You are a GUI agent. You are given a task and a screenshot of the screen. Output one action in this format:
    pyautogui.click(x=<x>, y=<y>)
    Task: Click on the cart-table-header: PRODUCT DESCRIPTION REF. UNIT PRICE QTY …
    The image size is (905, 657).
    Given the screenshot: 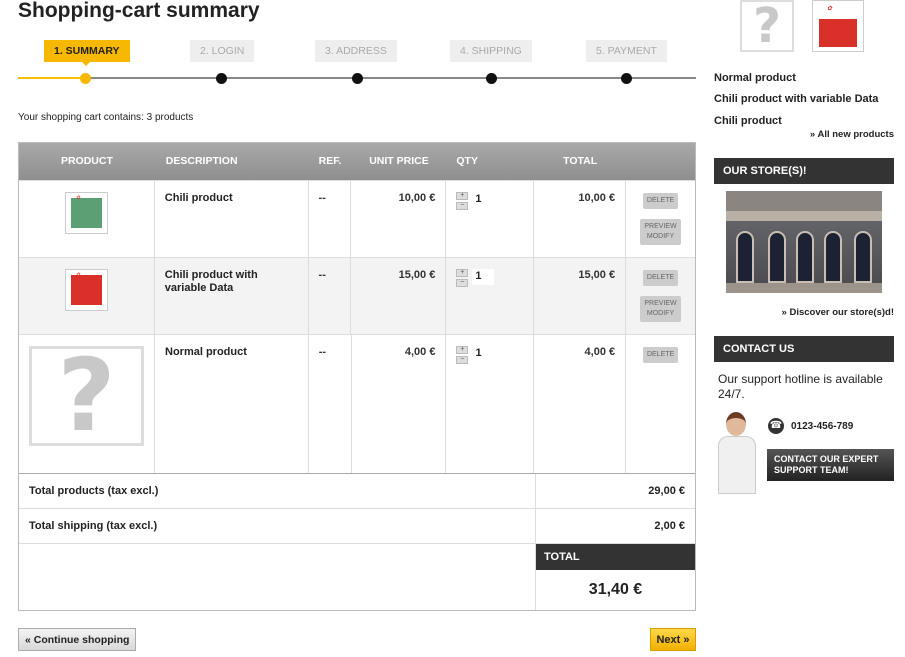 What is the action you would take?
    pyautogui.click(x=357, y=161)
    